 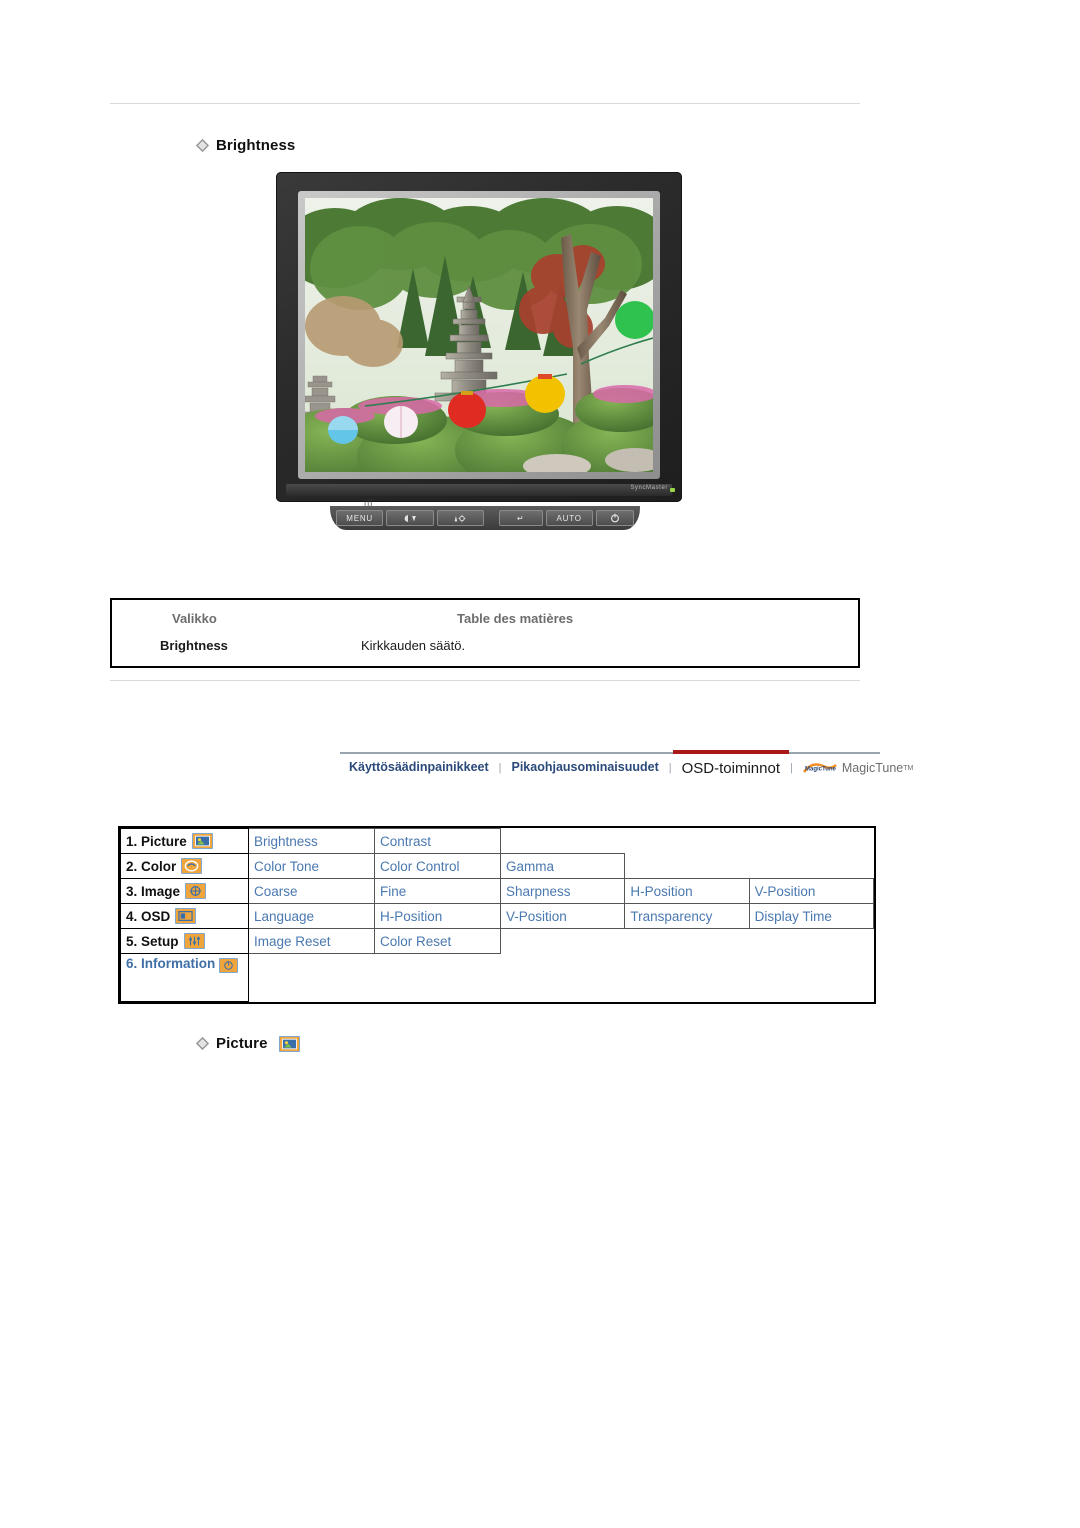 What do you see at coordinates (562, 866) in the screenshot?
I see `osd-item-gamma: Gamma` at bounding box center [562, 866].